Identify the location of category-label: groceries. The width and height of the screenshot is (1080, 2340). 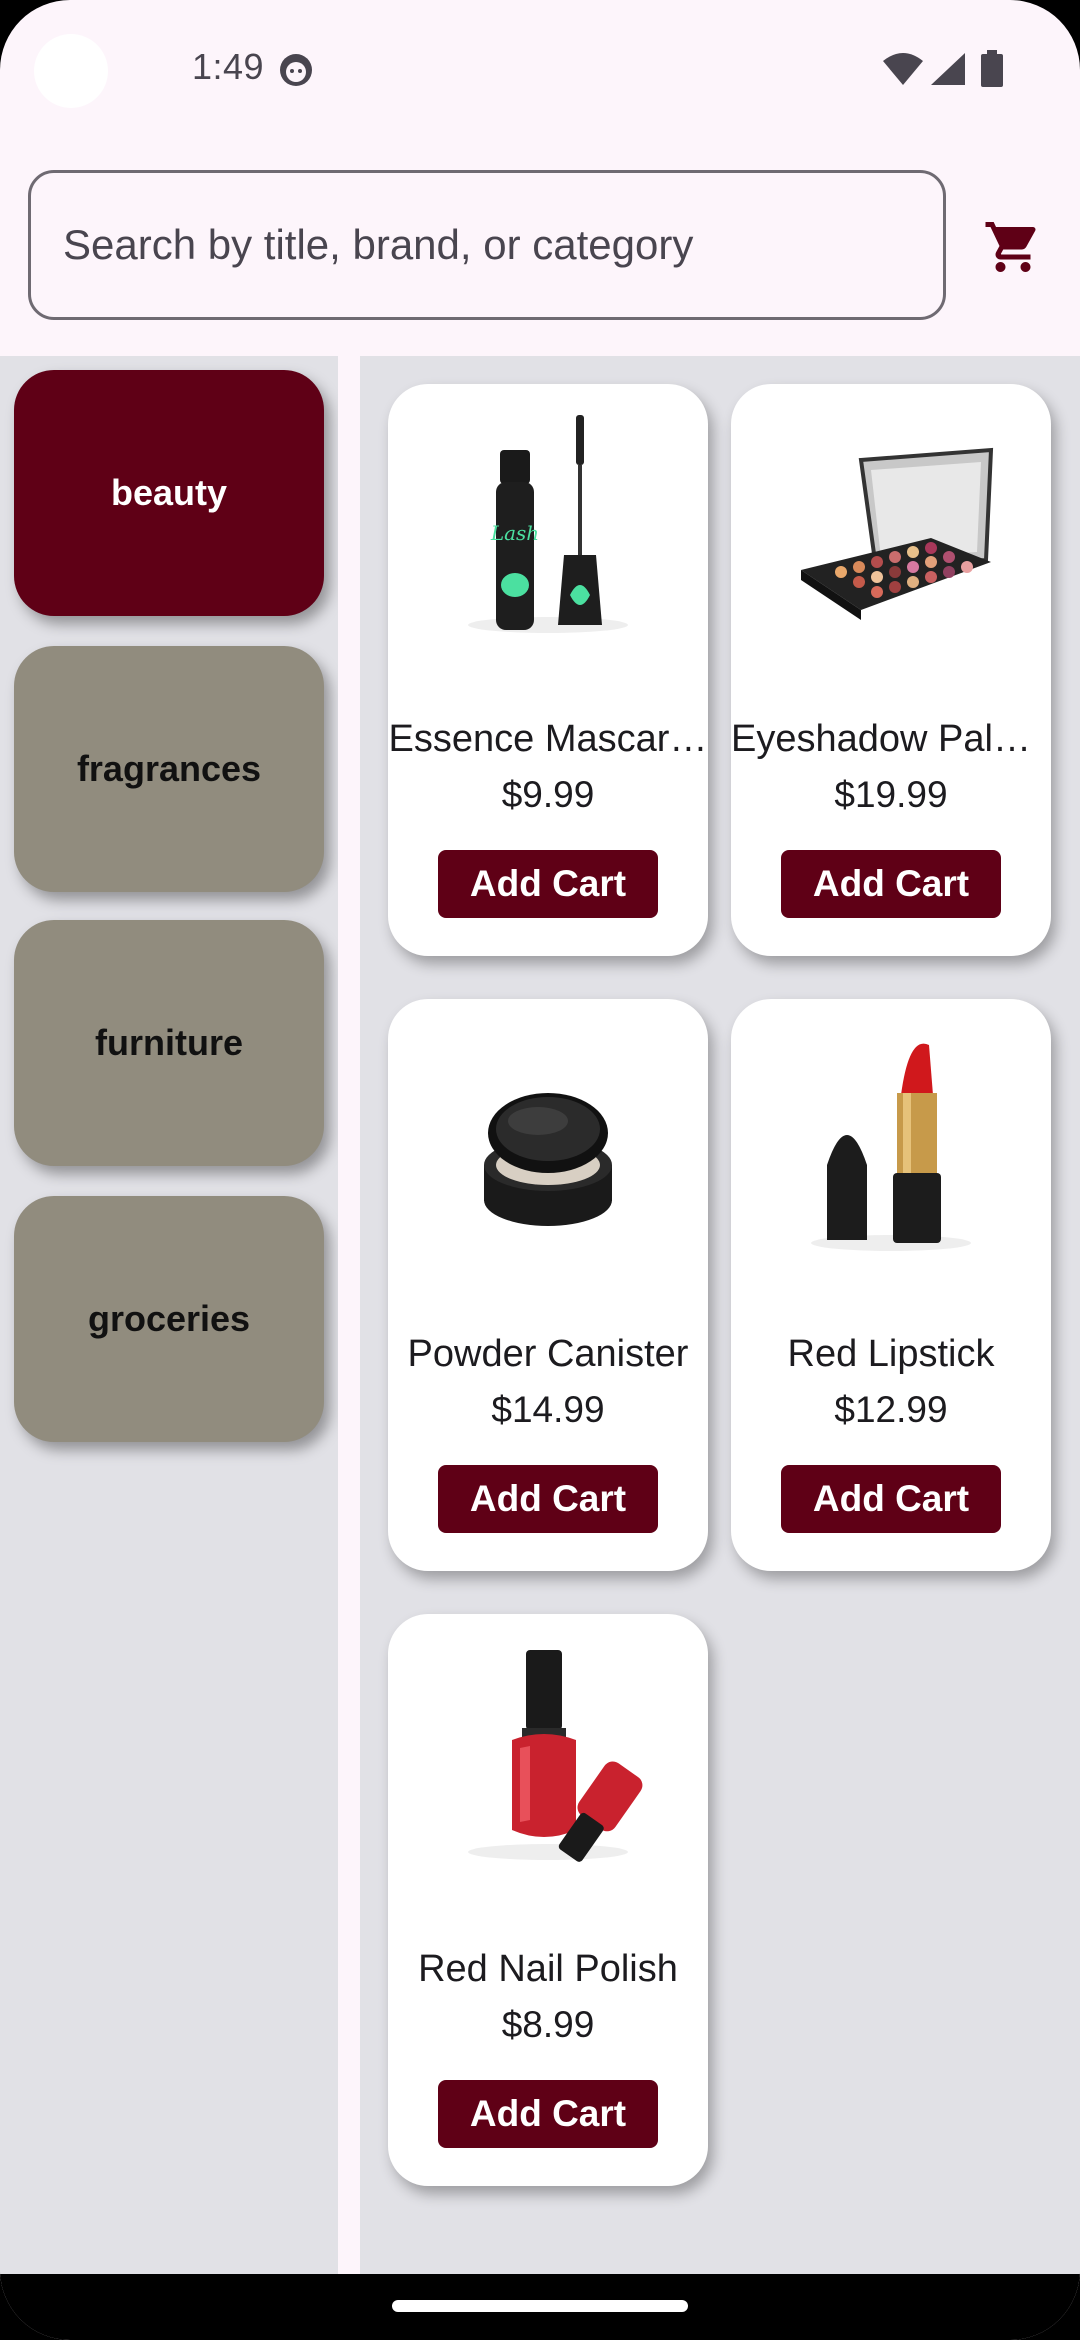
(169, 1318).